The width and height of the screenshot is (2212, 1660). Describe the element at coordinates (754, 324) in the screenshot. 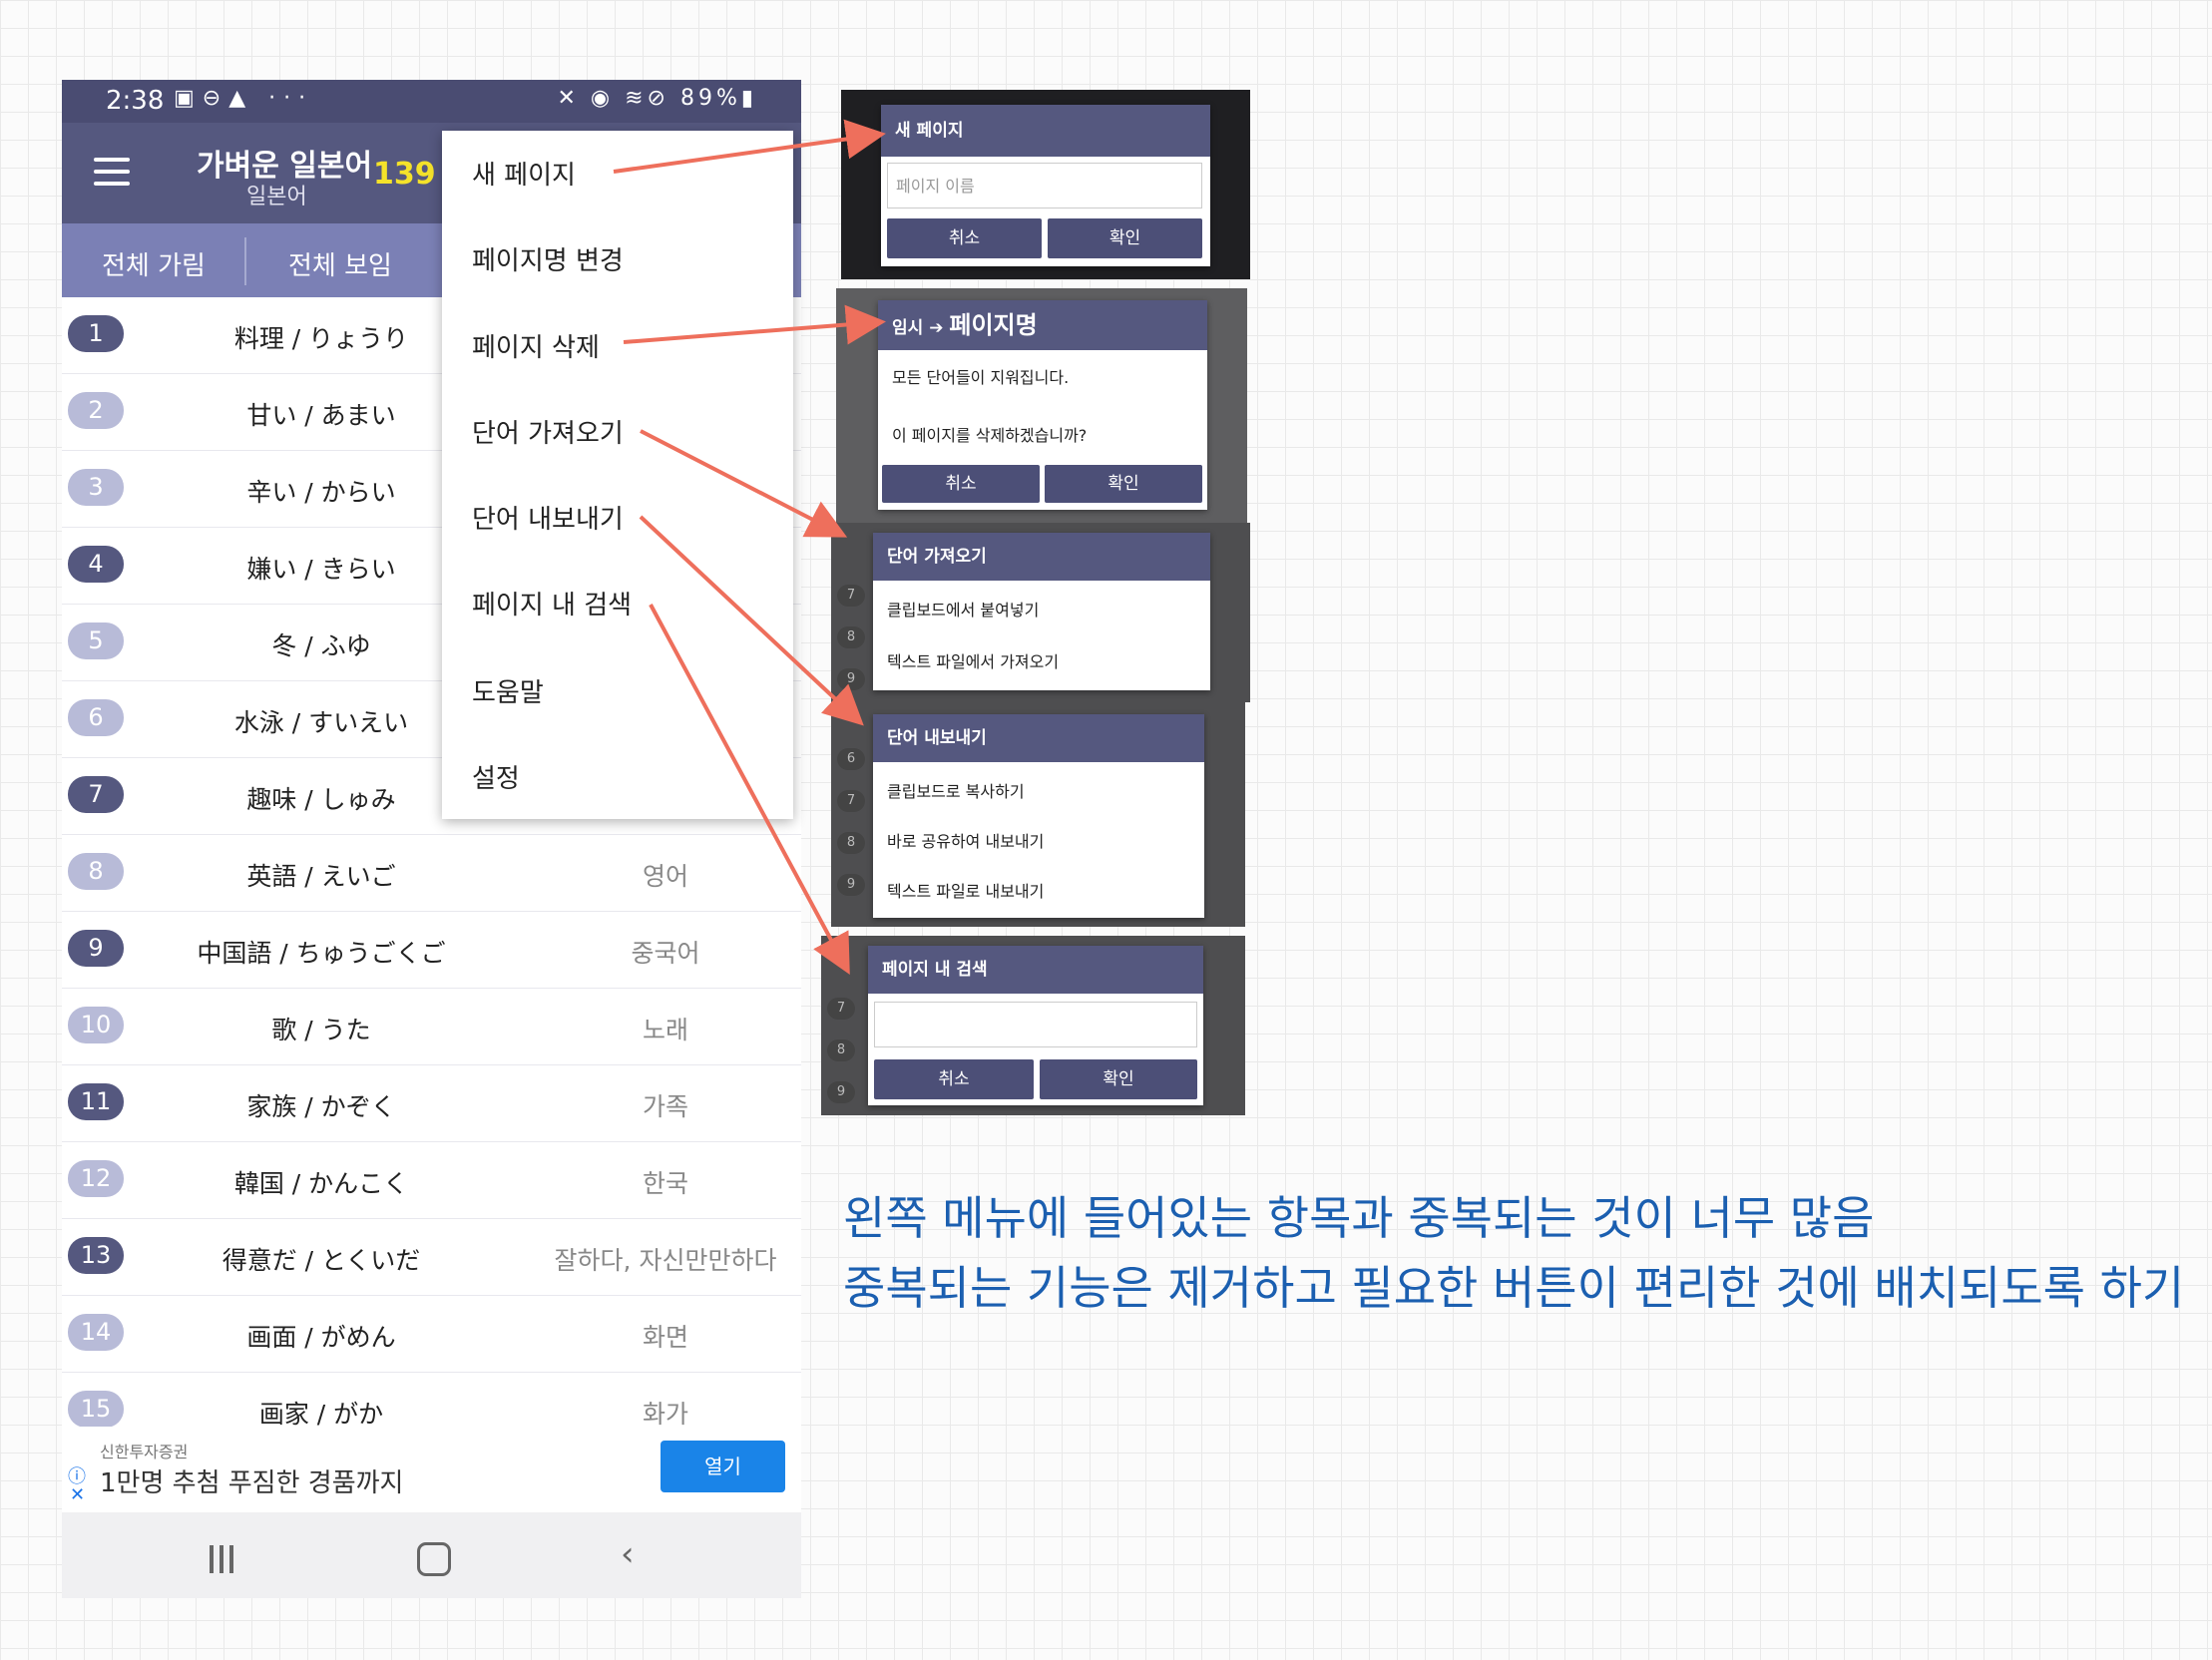

I see `arrow-delete-page` at that location.